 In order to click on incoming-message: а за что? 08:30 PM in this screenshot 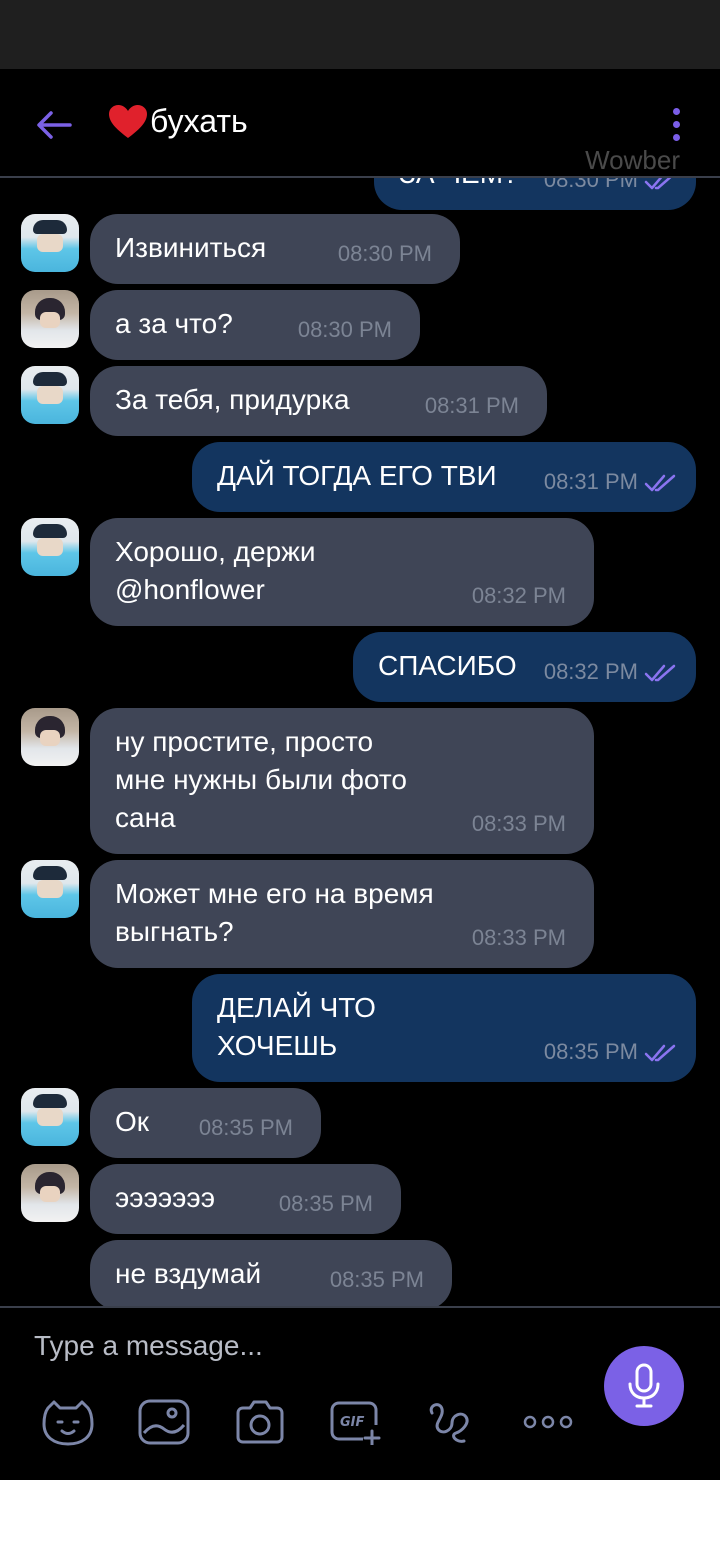, I will do `click(255, 325)`.